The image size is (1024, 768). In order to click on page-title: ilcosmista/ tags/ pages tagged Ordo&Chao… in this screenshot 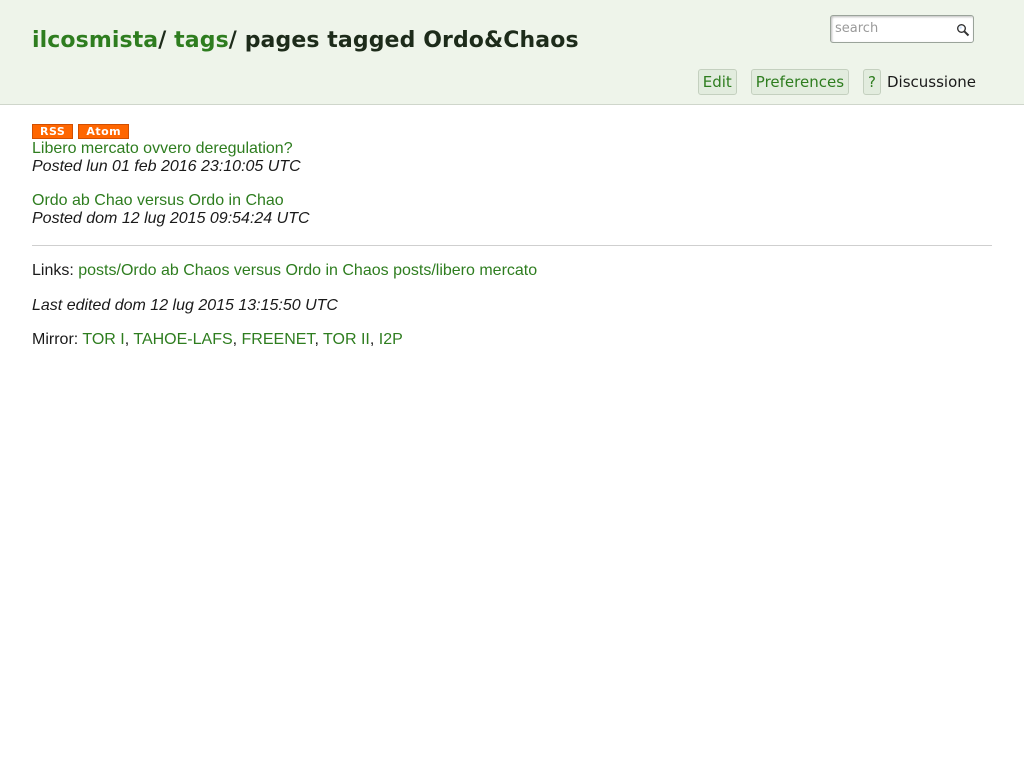, I will do `click(305, 40)`.